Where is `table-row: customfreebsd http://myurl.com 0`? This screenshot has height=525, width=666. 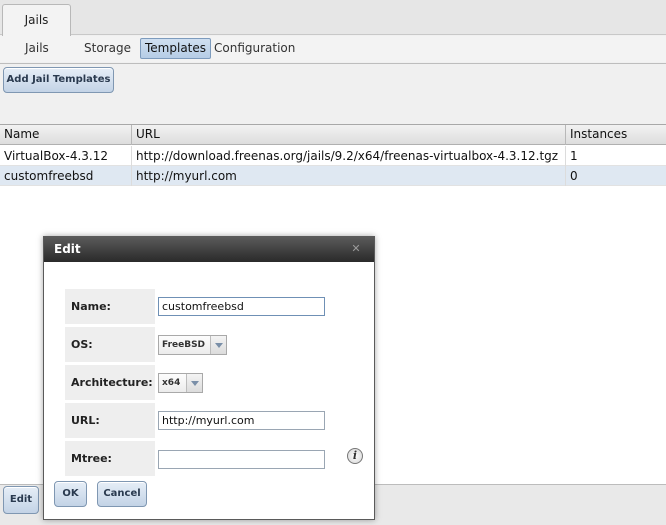
table-row: customfreebsd http://myurl.com 0 is located at coordinates (333, 176).